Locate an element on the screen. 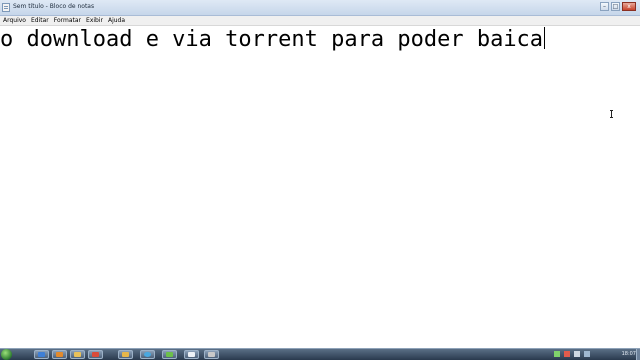 This screenshot has height=360, width=640. maximize-button: □ is located at coordinates (615, 6).